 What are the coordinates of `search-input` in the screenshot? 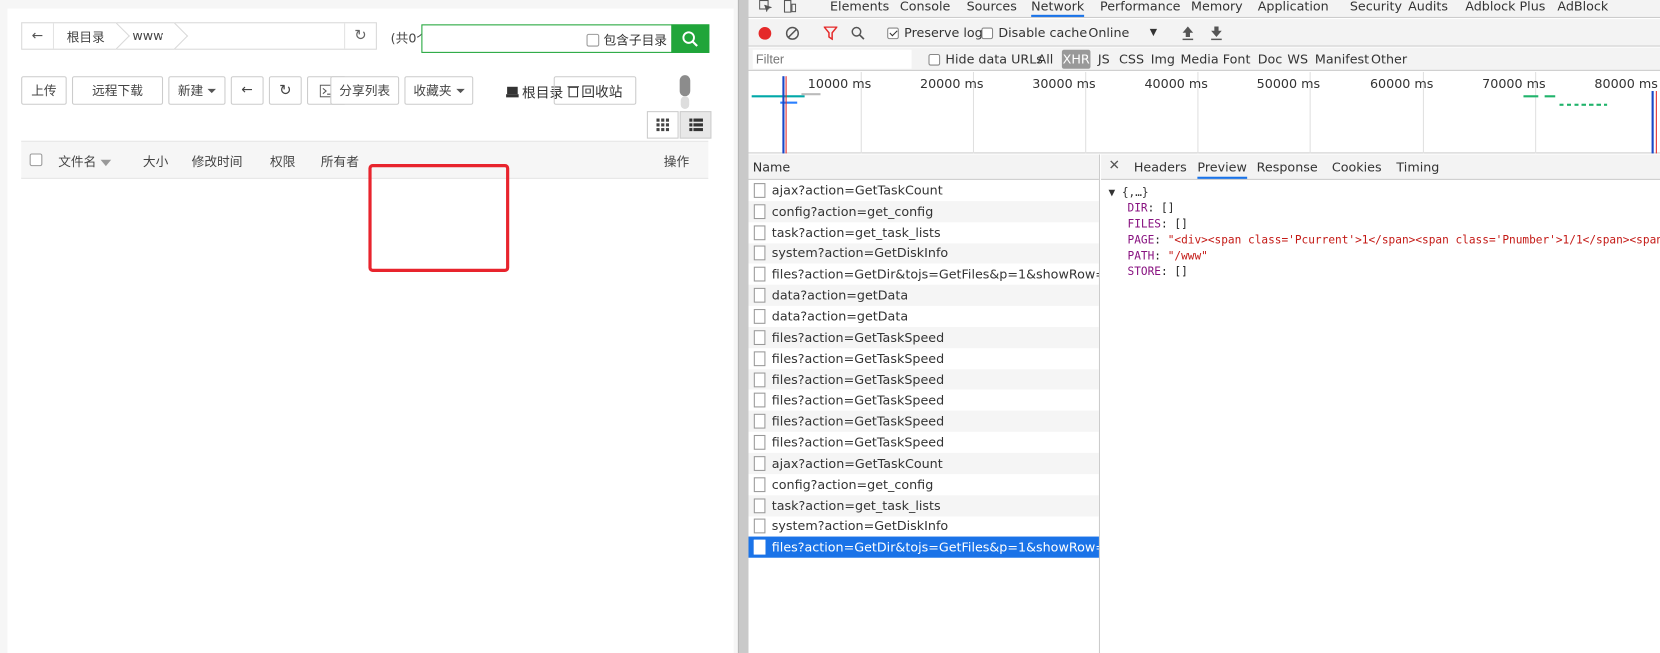 It's located at (501, 38).